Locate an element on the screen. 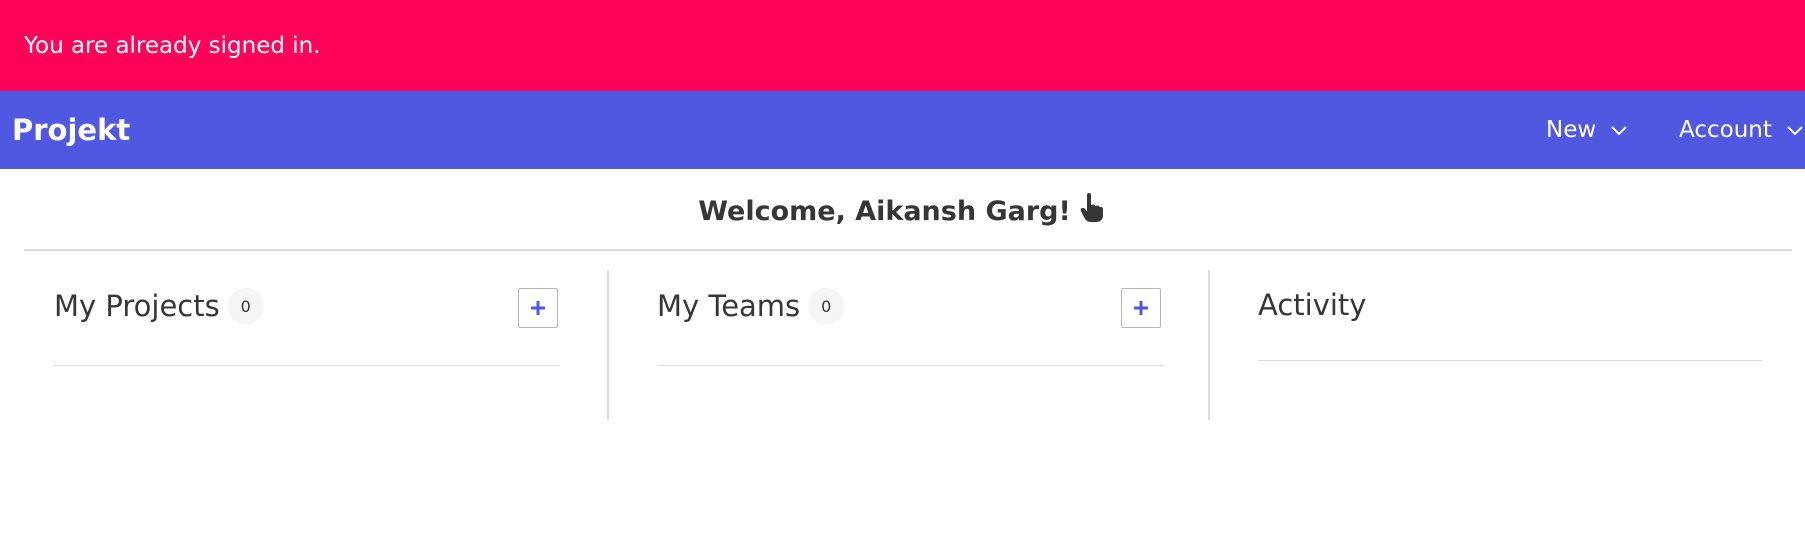 The width and height of the screenshot is (1805, 542). projects-count-badge: 0 is located at coordinates (245, 306).